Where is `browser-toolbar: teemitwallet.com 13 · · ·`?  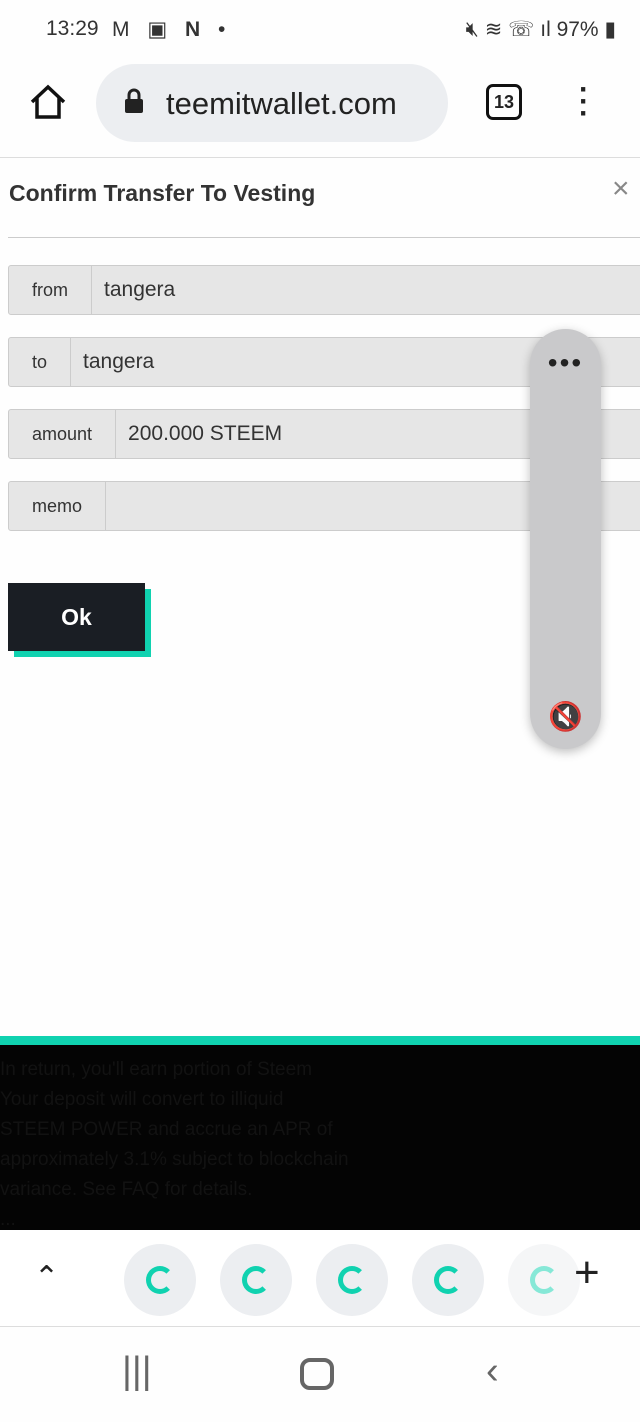 browser-toolbar: teemitwallet.com 13 · · · is located at coordinates (320, 109).